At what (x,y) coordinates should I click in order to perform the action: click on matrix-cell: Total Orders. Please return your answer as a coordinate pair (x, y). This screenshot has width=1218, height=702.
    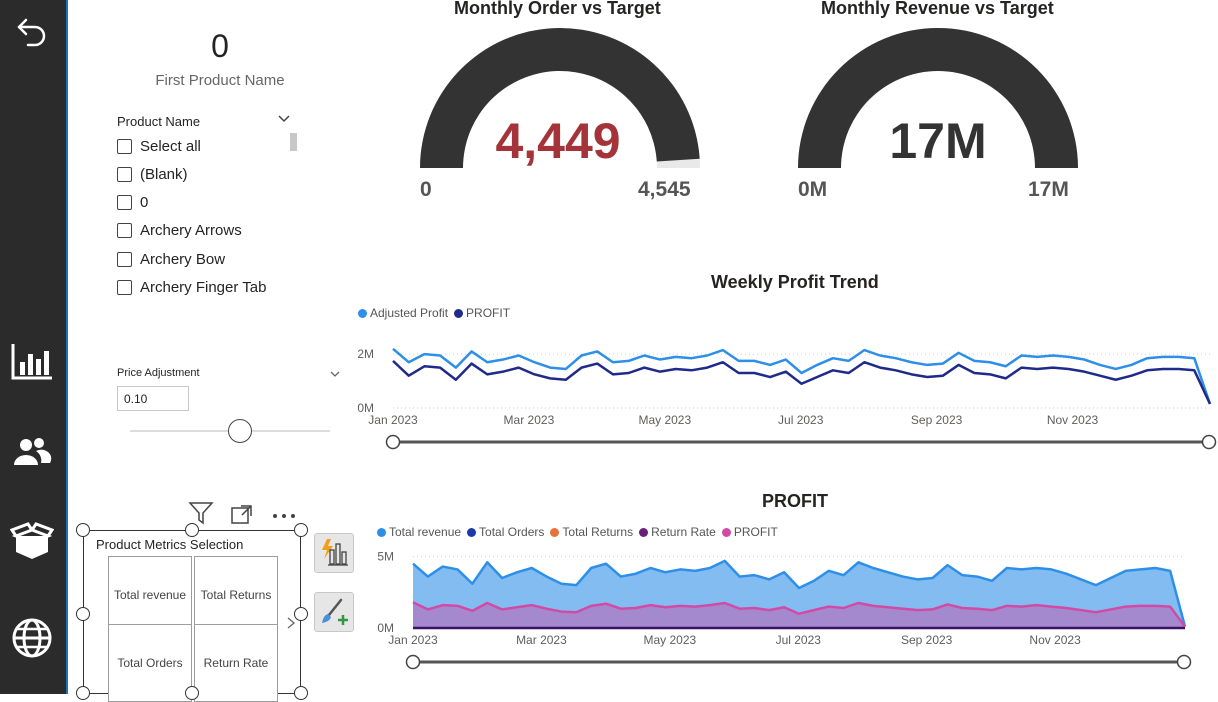
    Looking at the image, I should click on (150, 663).